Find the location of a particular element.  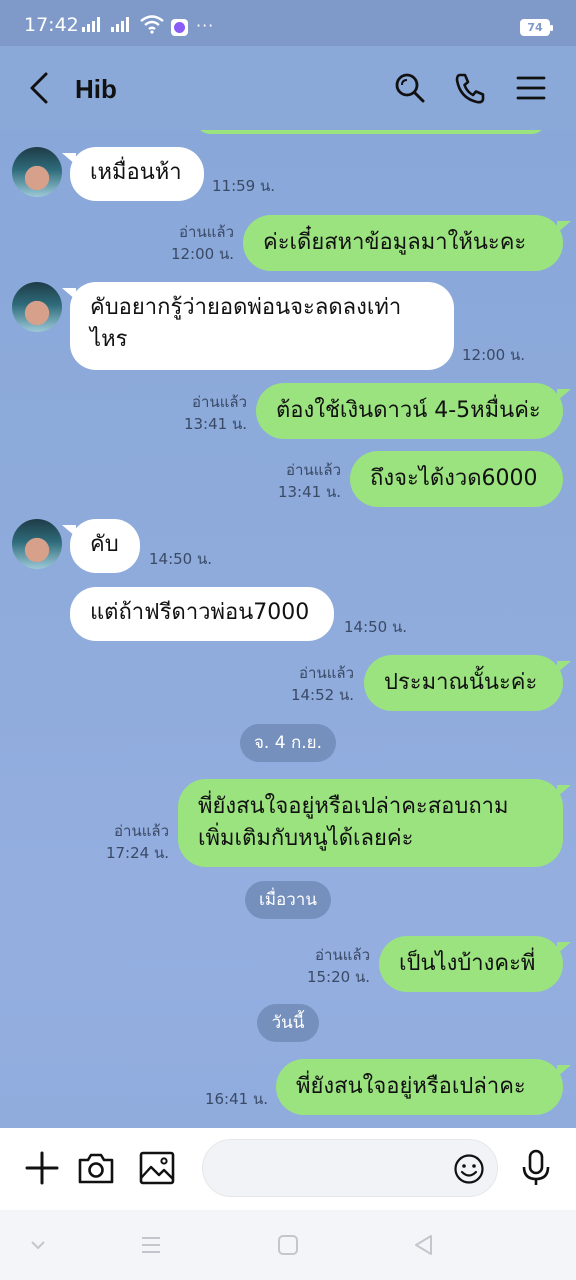

home-icon is located at coordinates (288, 1245).